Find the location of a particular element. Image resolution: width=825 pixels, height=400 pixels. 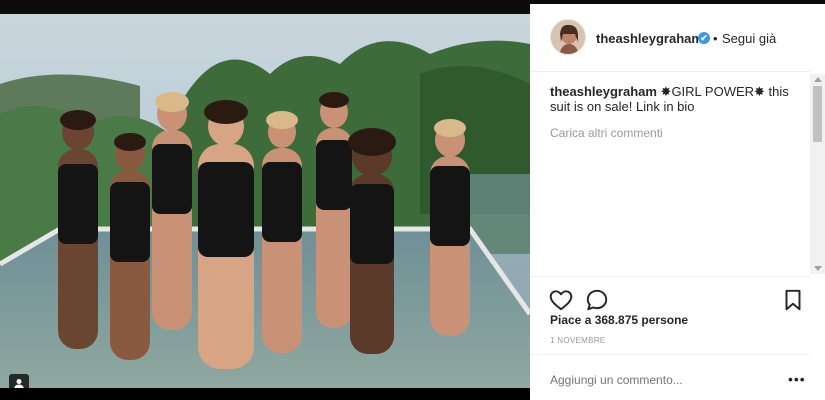

speech-bubble-icon is located at coordinates (597, 300).